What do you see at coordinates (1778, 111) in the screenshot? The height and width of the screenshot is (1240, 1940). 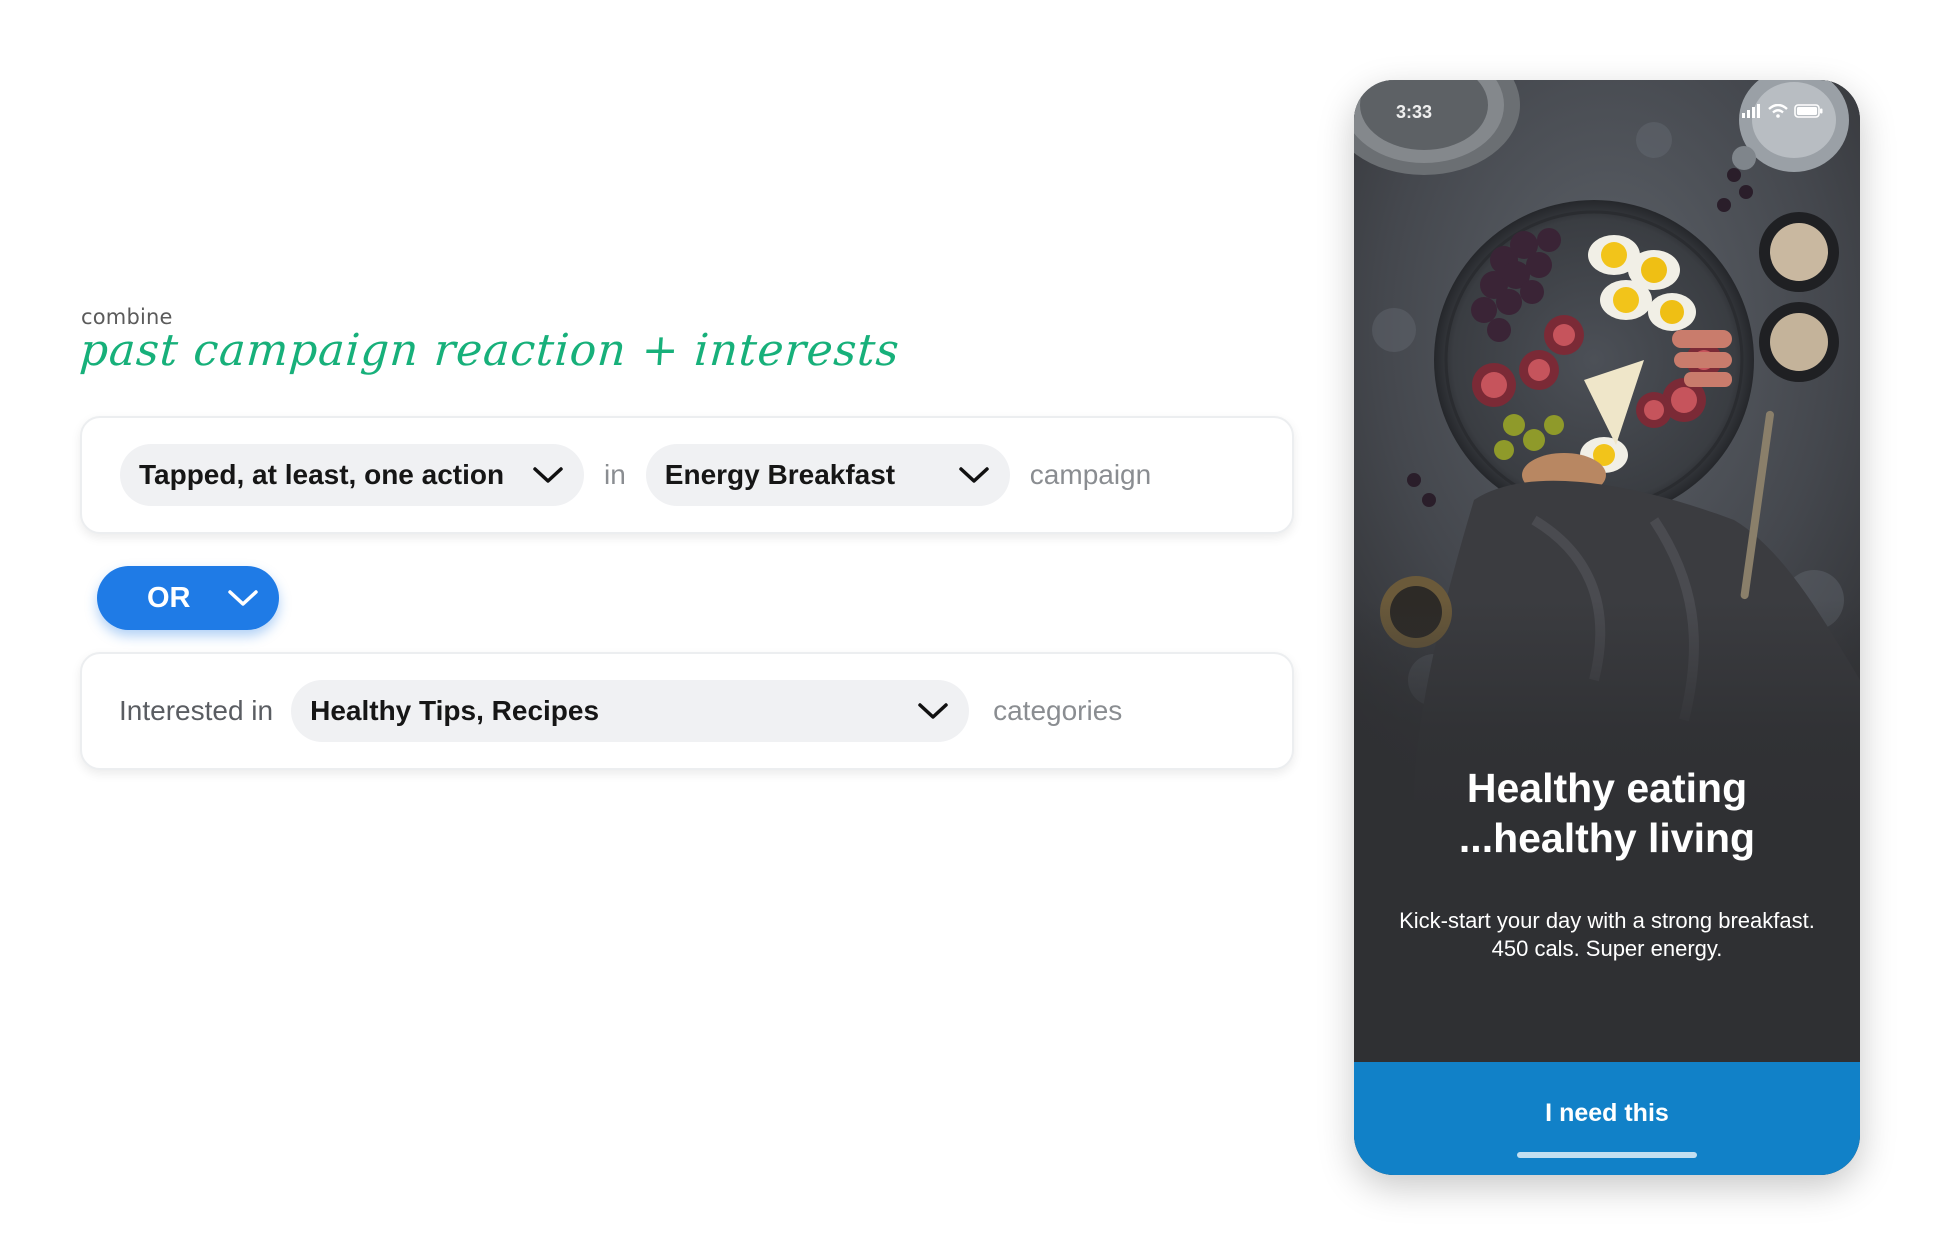 I see `wifi-icon` at bounding box center [1778, 111].